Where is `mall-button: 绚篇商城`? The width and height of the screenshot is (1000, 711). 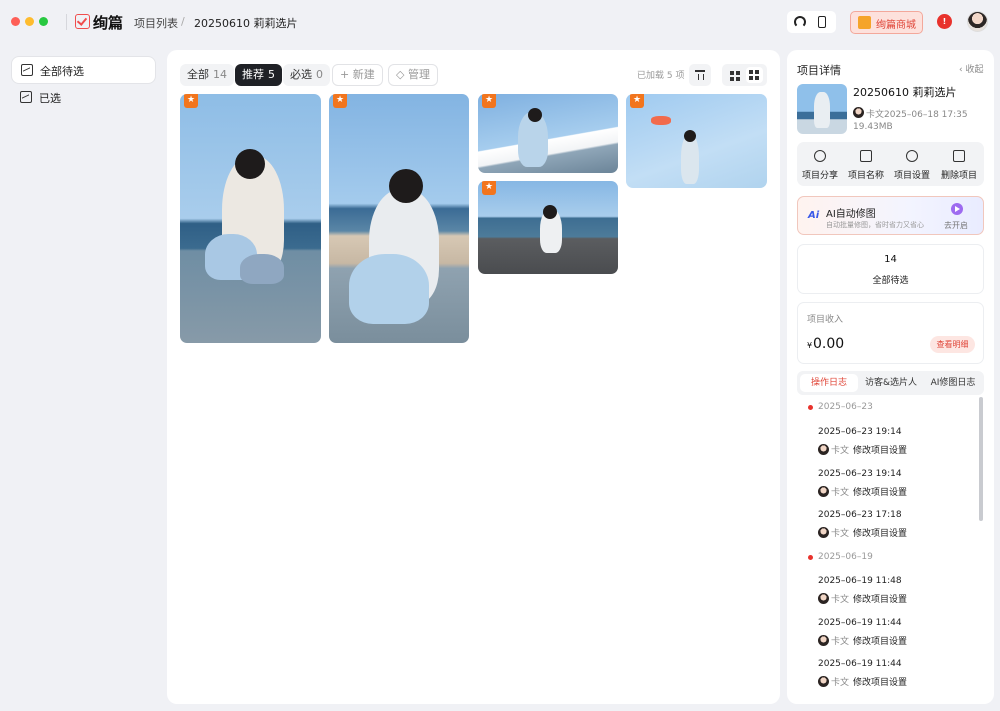 mall-button: 绚篇商城 is located at coordinates (886, 22).